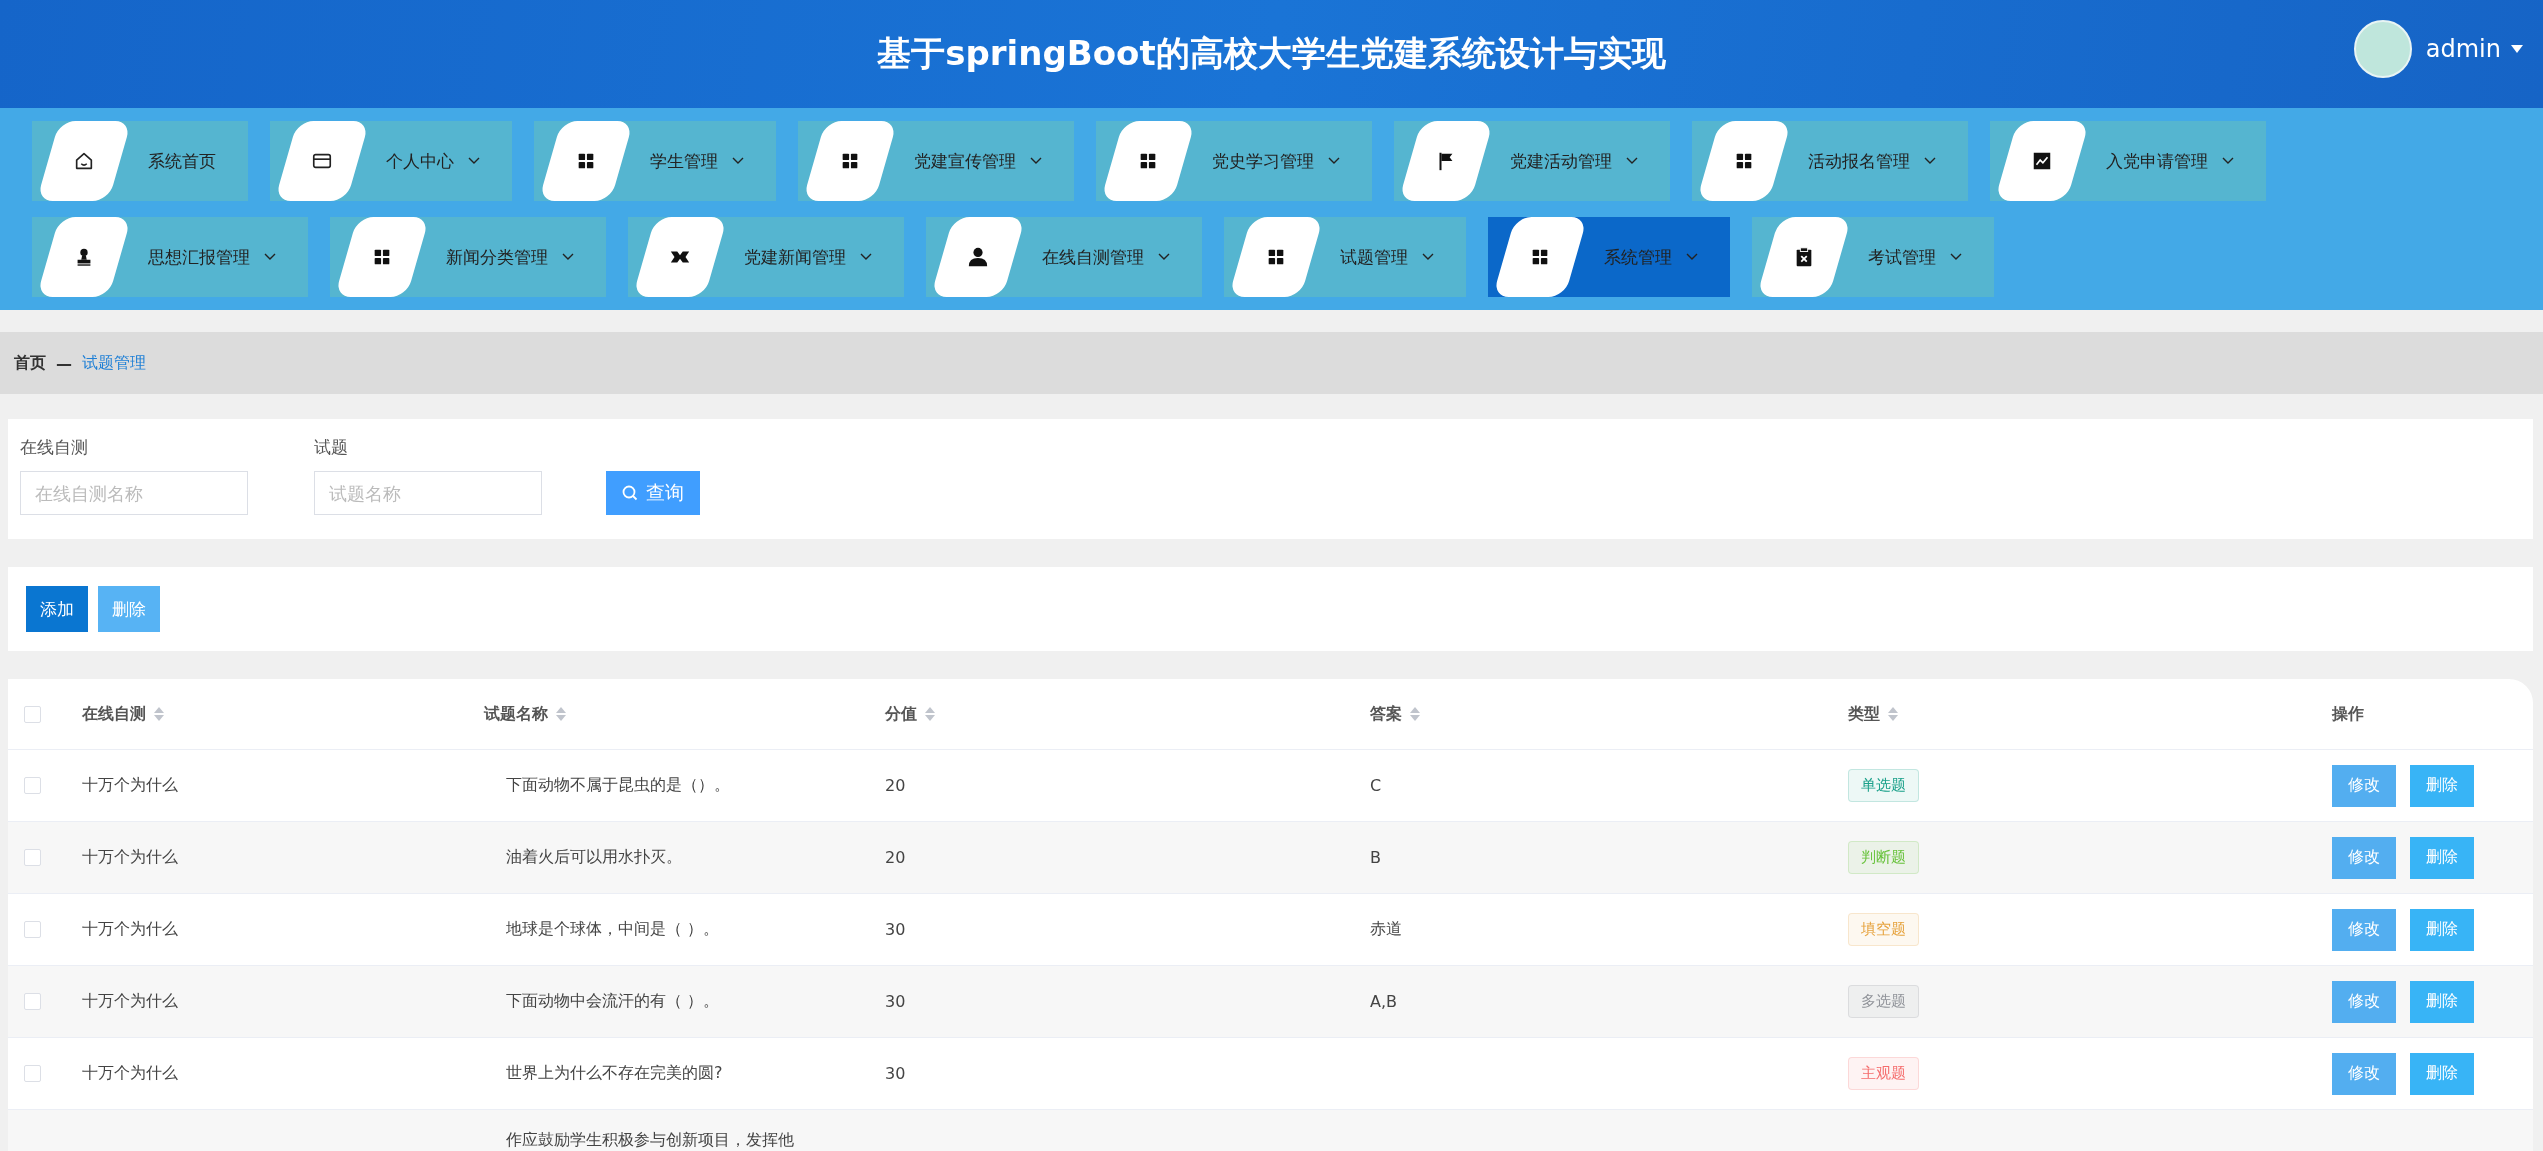  What do you see at coordinates (901, 714) in the screenshot?
I see `column-header: 分值` at bounding box center [901, 714].